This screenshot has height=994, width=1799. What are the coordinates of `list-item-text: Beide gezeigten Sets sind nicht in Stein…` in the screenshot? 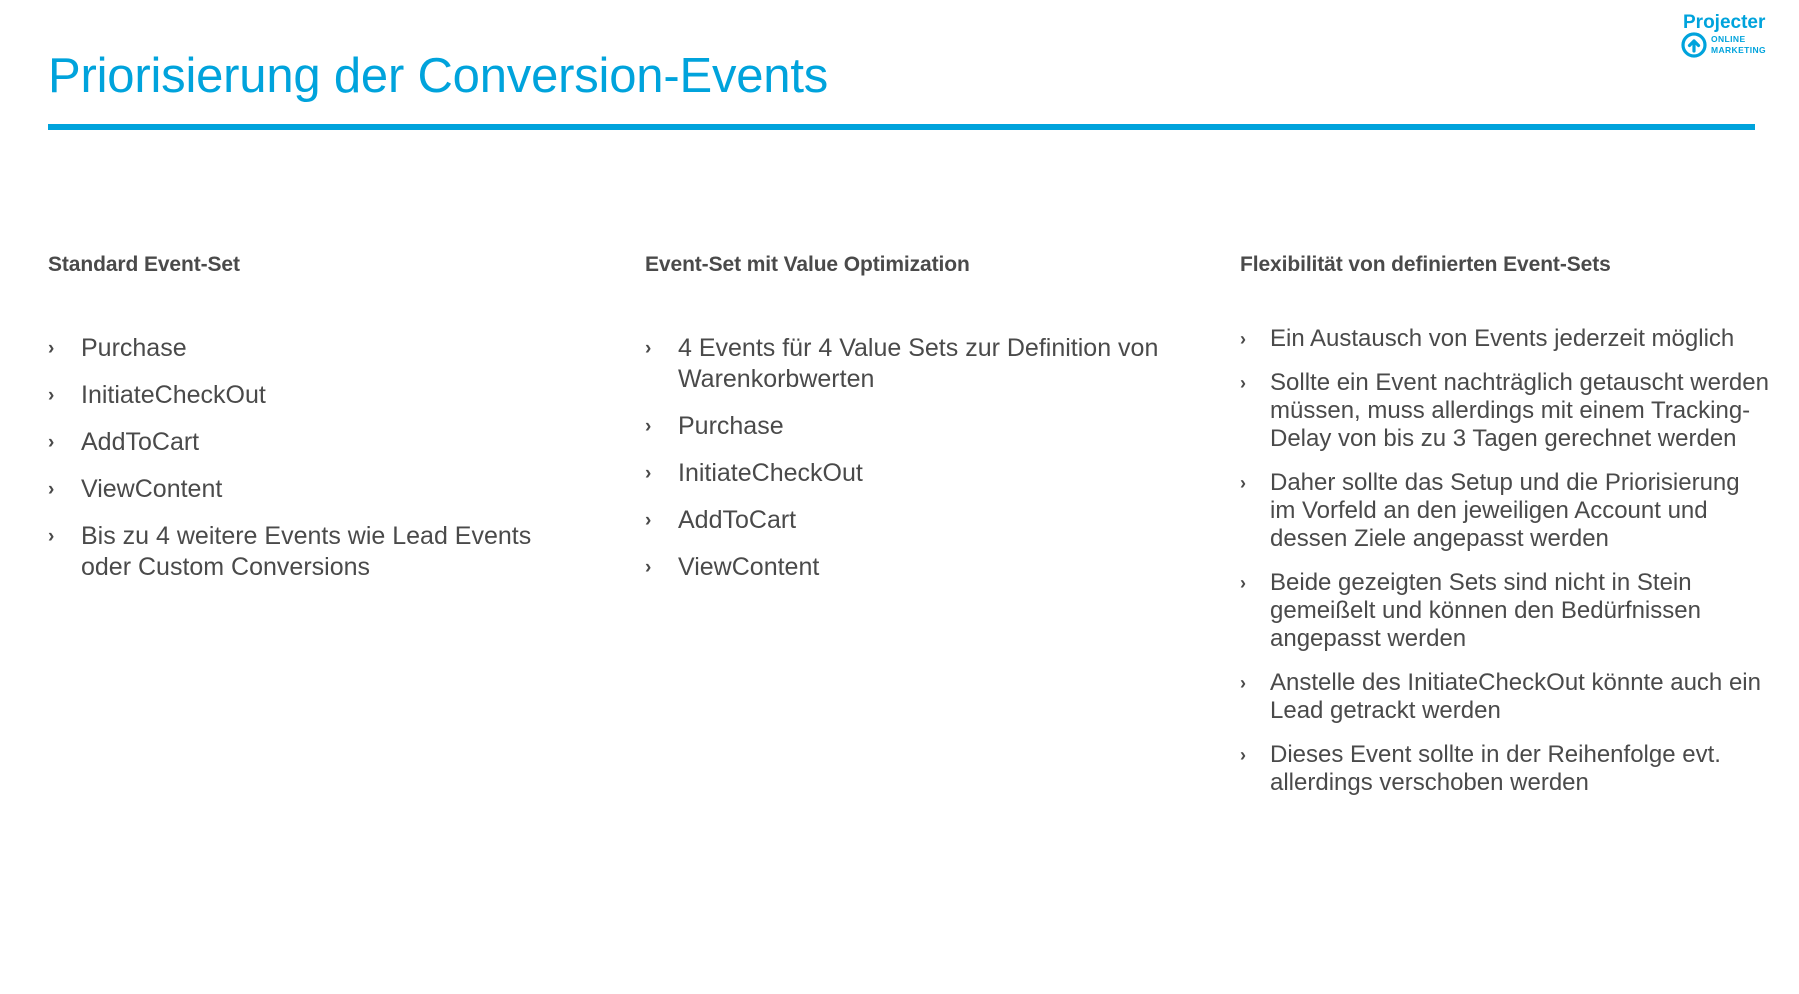 It's located at (1485, 611).